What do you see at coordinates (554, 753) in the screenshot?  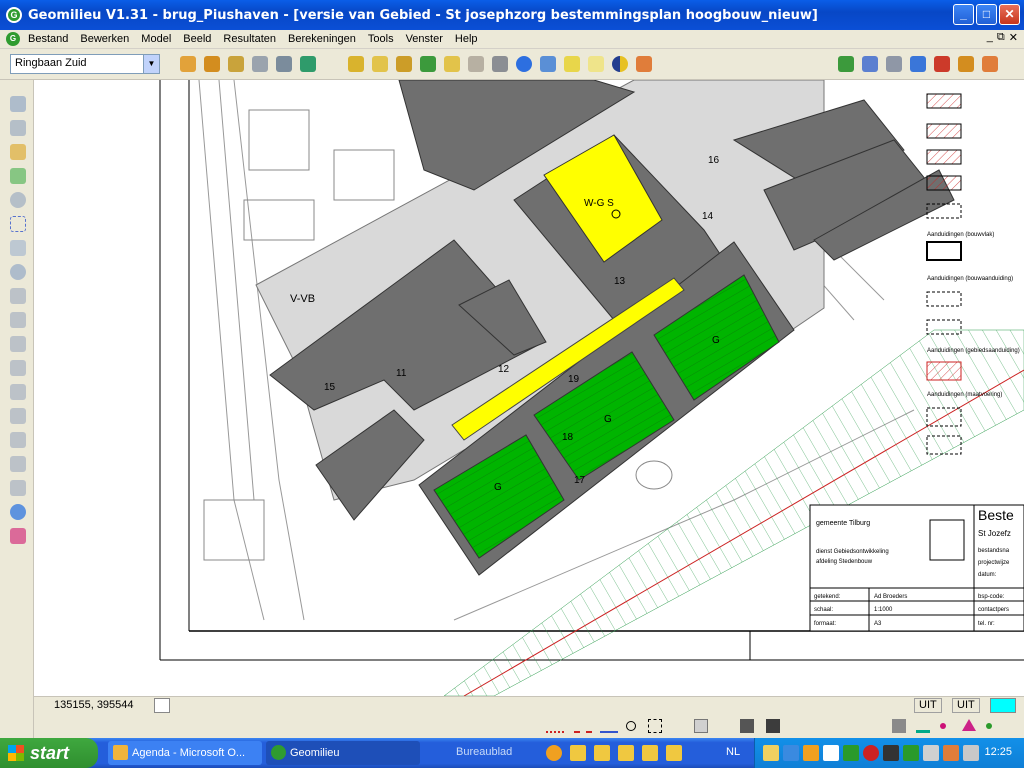 I see `quicklaunch-icon` at bounding box center [554, 753].